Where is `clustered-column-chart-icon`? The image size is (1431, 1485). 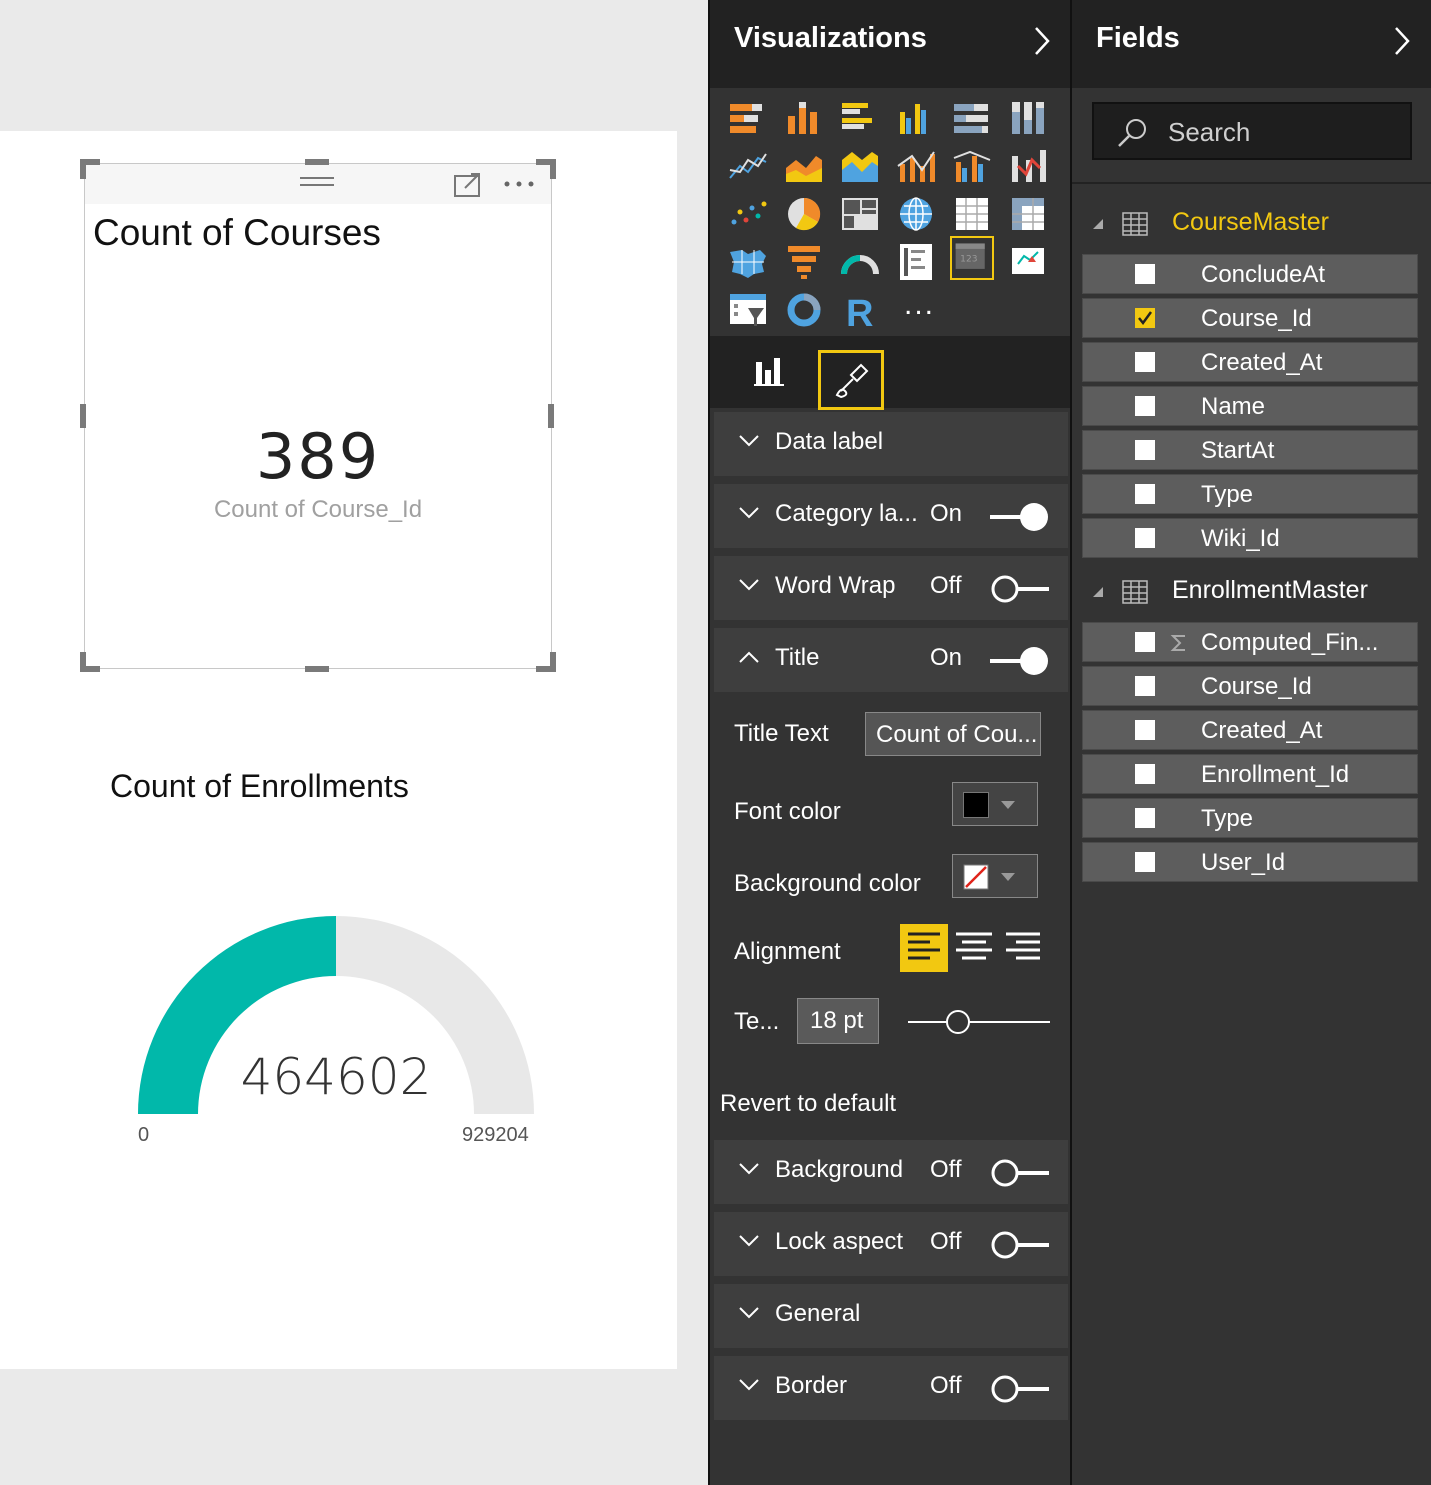
clustered-column-chart-icon is located at coordinates (916, 118).